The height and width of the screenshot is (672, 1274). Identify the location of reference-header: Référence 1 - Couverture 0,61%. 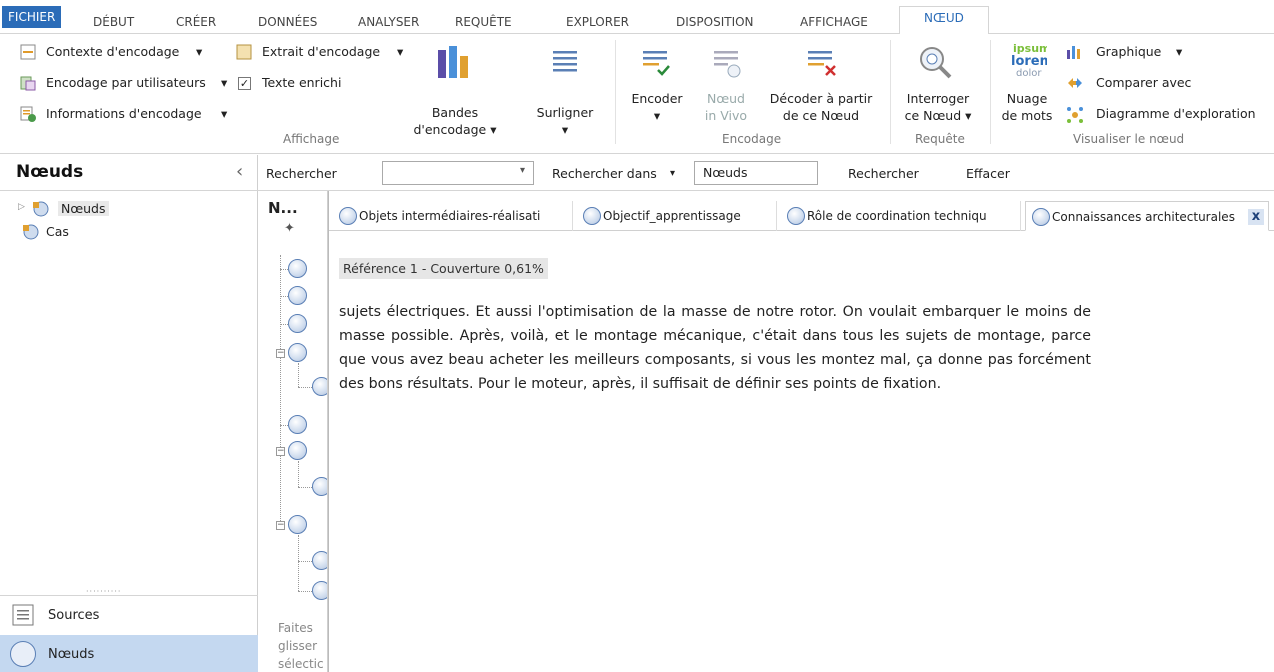
(443, 268).